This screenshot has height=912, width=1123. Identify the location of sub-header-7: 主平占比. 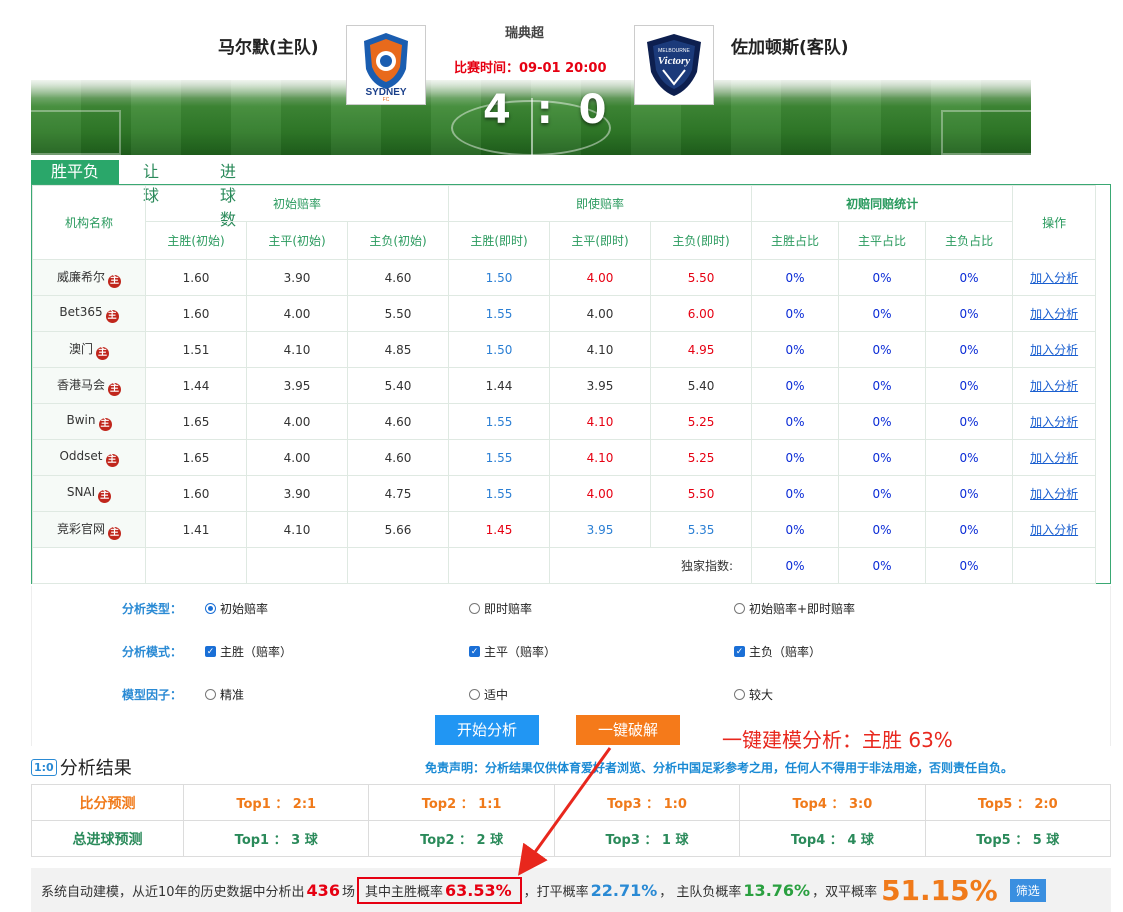
(882, 240).